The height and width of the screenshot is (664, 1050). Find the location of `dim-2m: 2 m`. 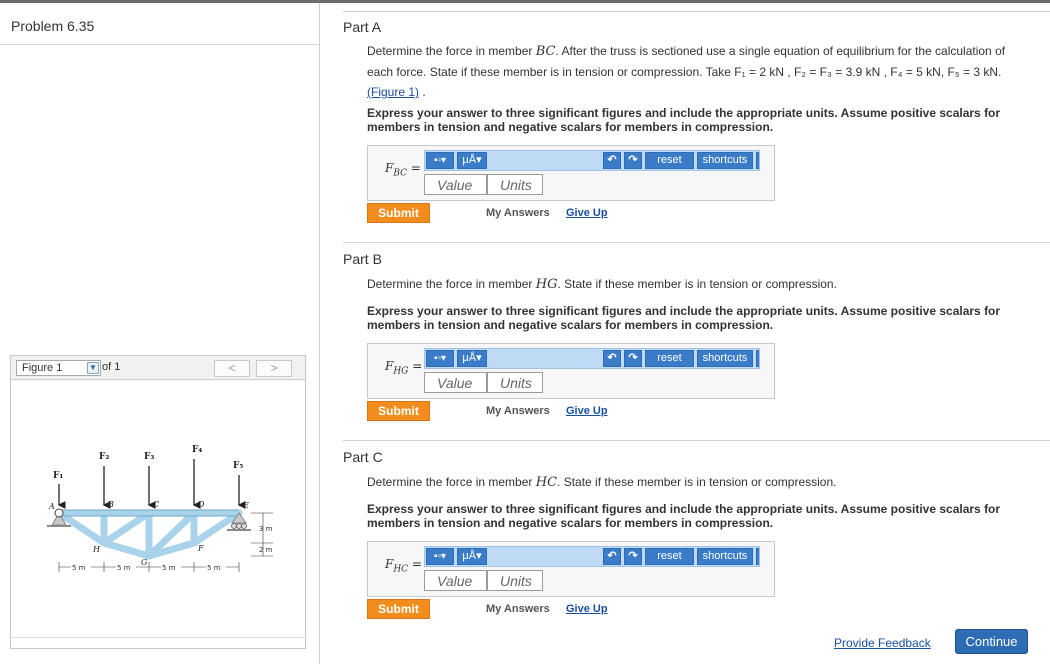

dim-2m: 2 m is located at coordinates (266, 550).